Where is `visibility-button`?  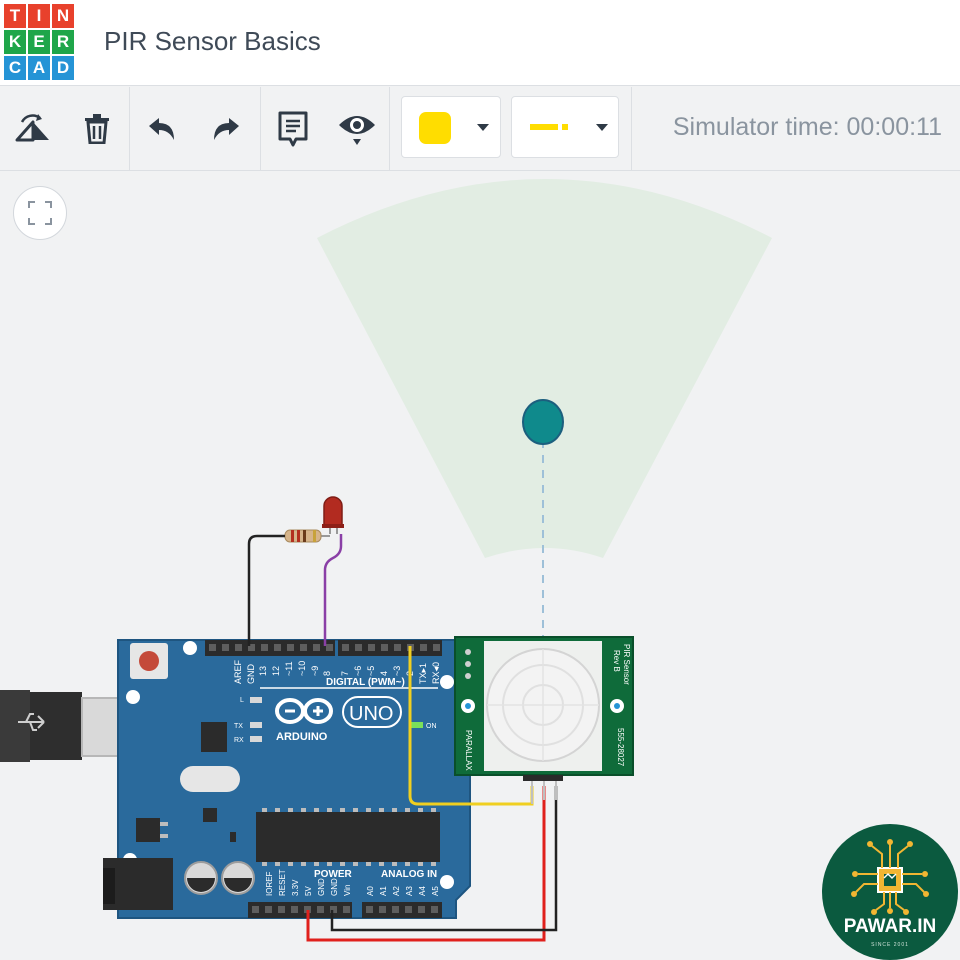
visibility-button is located at coordinates (357, 129).